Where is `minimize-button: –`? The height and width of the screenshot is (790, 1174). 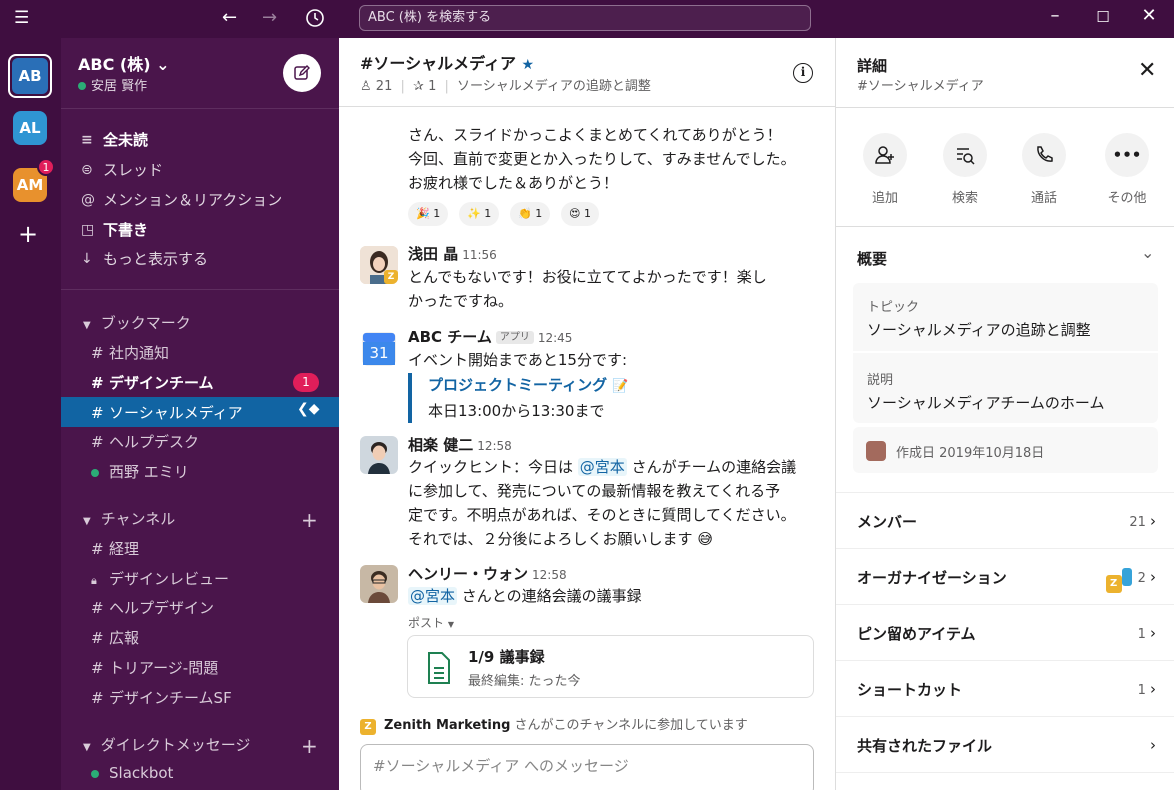
minimize-button: – is located at coordinates (1055, 15).